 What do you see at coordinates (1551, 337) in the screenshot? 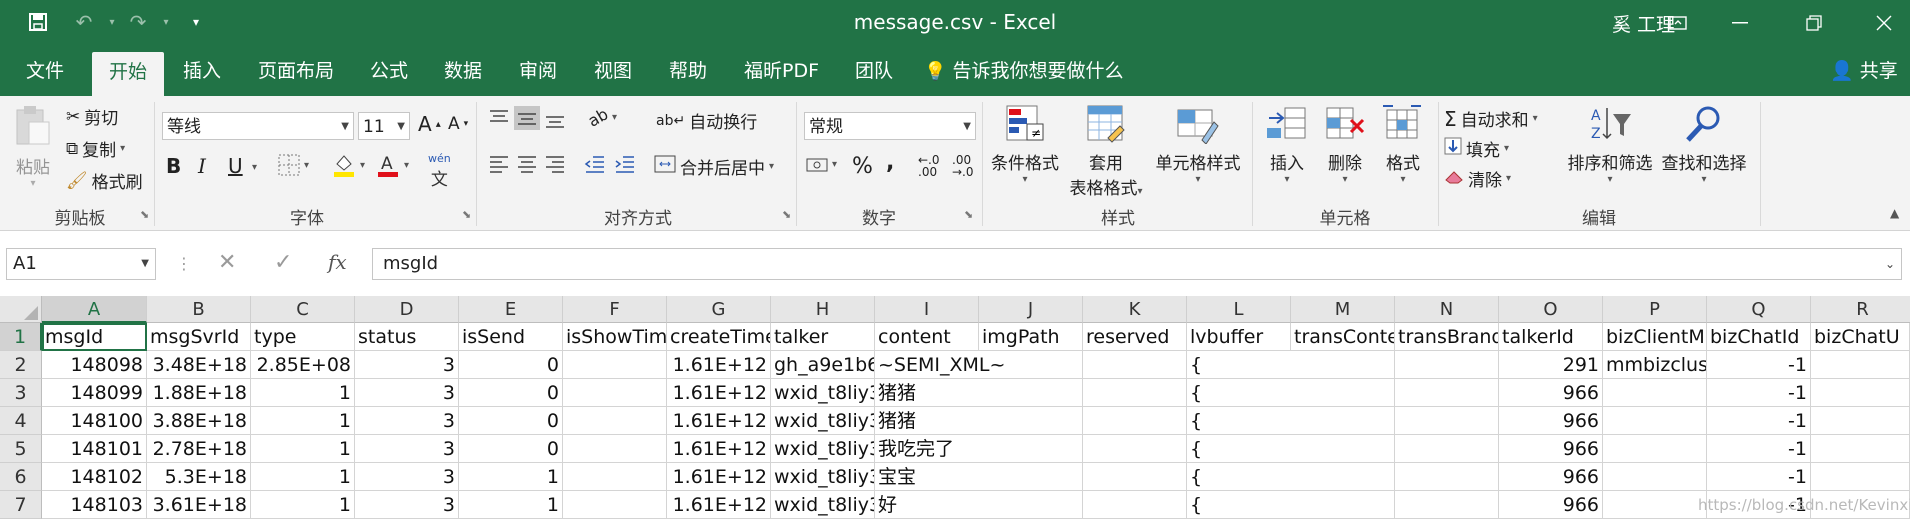
I see `cell-o1: talkerId` at bounding box center [1551, 337].